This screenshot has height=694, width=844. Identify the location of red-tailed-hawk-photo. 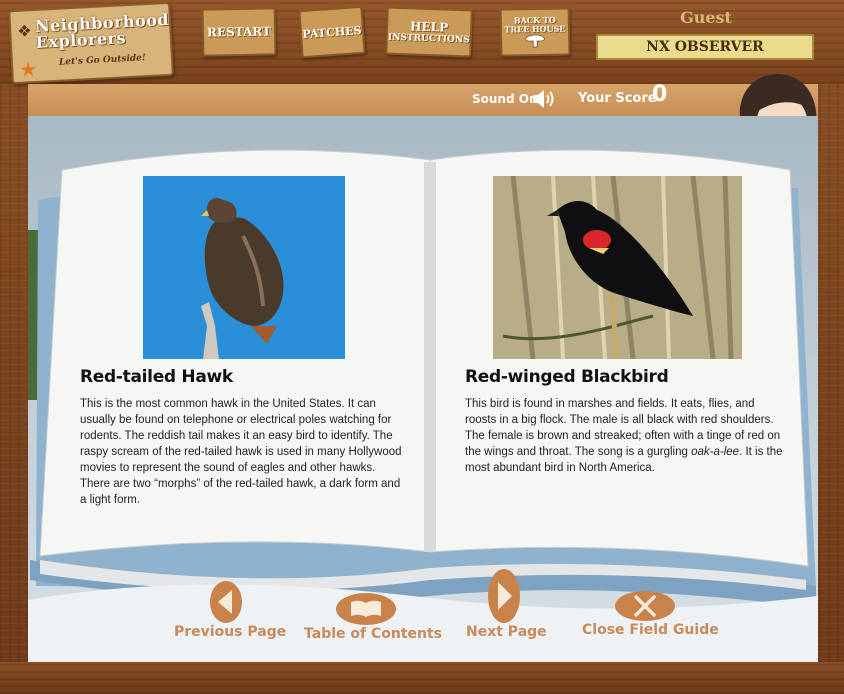
(244, 267).